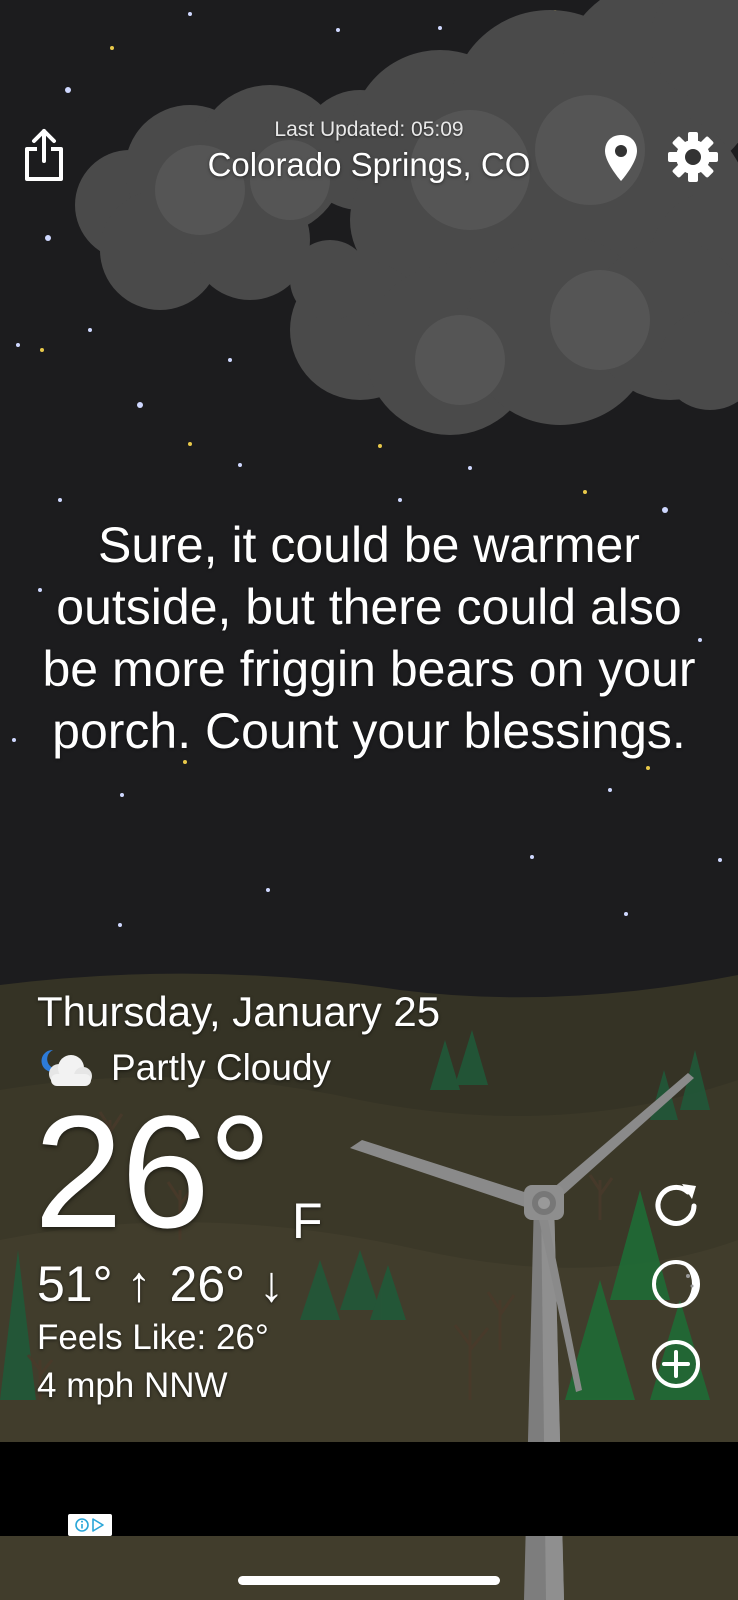  Describe the element at coordinates (307, 1221) in the screenshot. I see `temperature-unit: F` at that location.